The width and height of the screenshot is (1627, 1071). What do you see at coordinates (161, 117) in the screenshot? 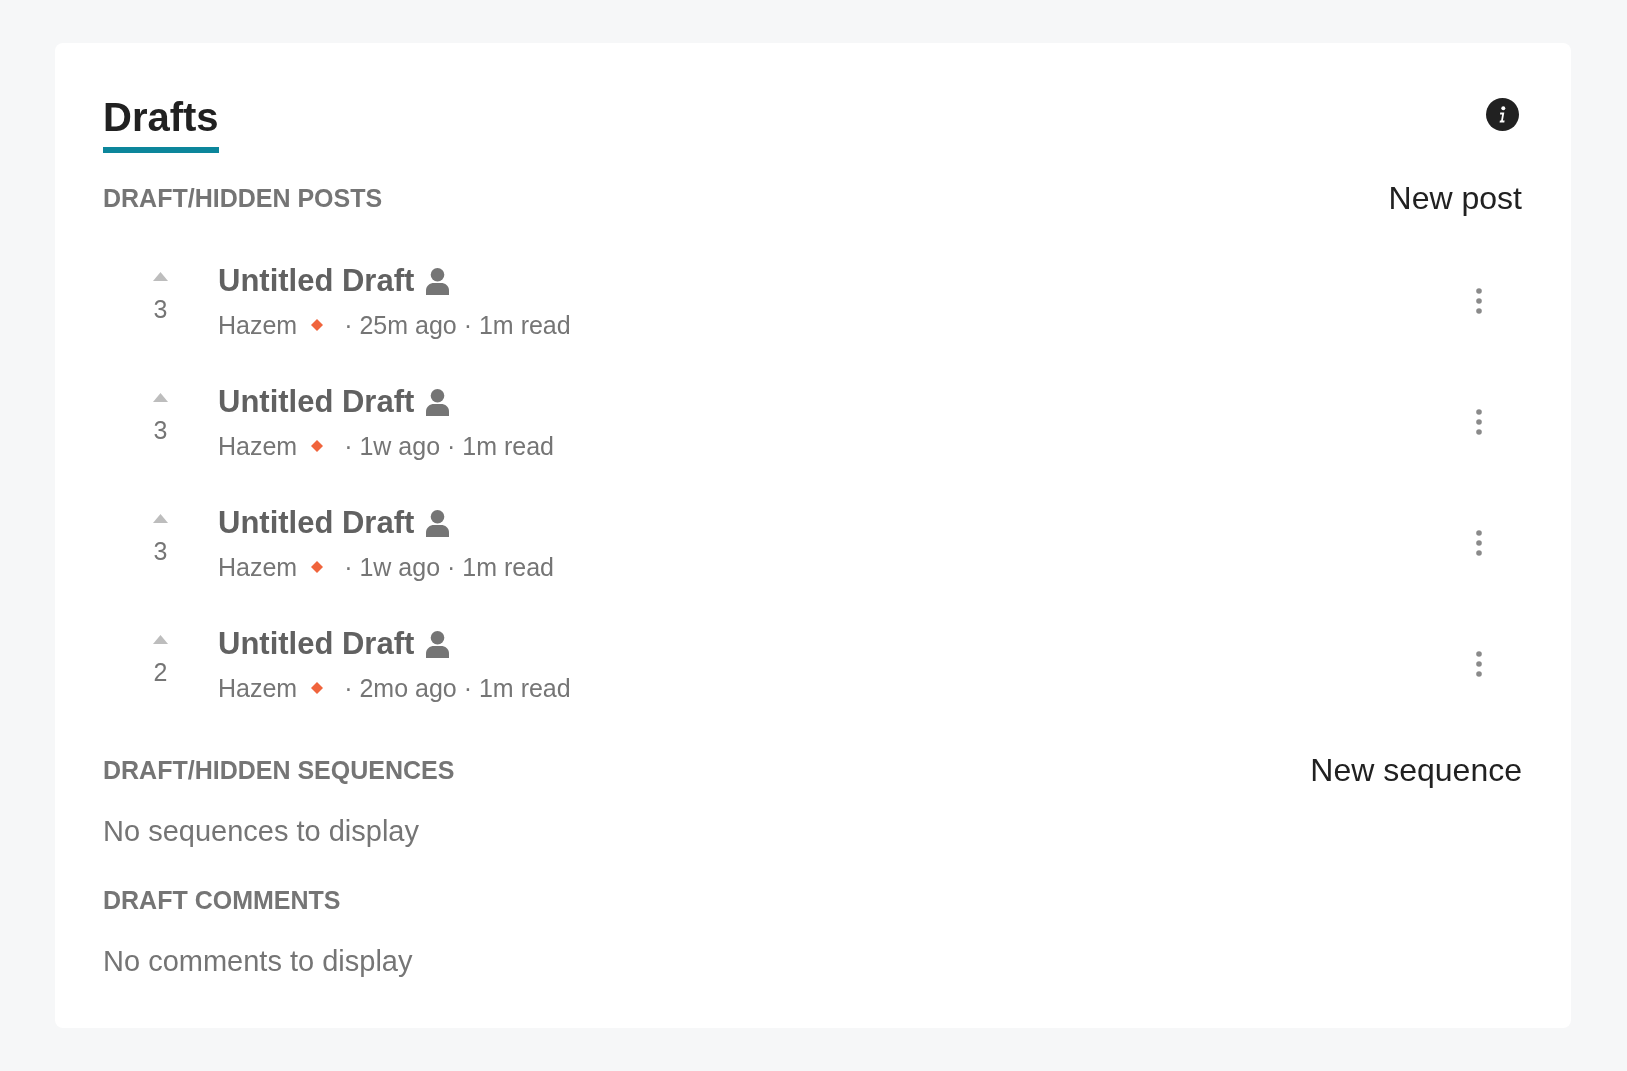
I see `page-title: Drafts` at bounding box center [161, 117].